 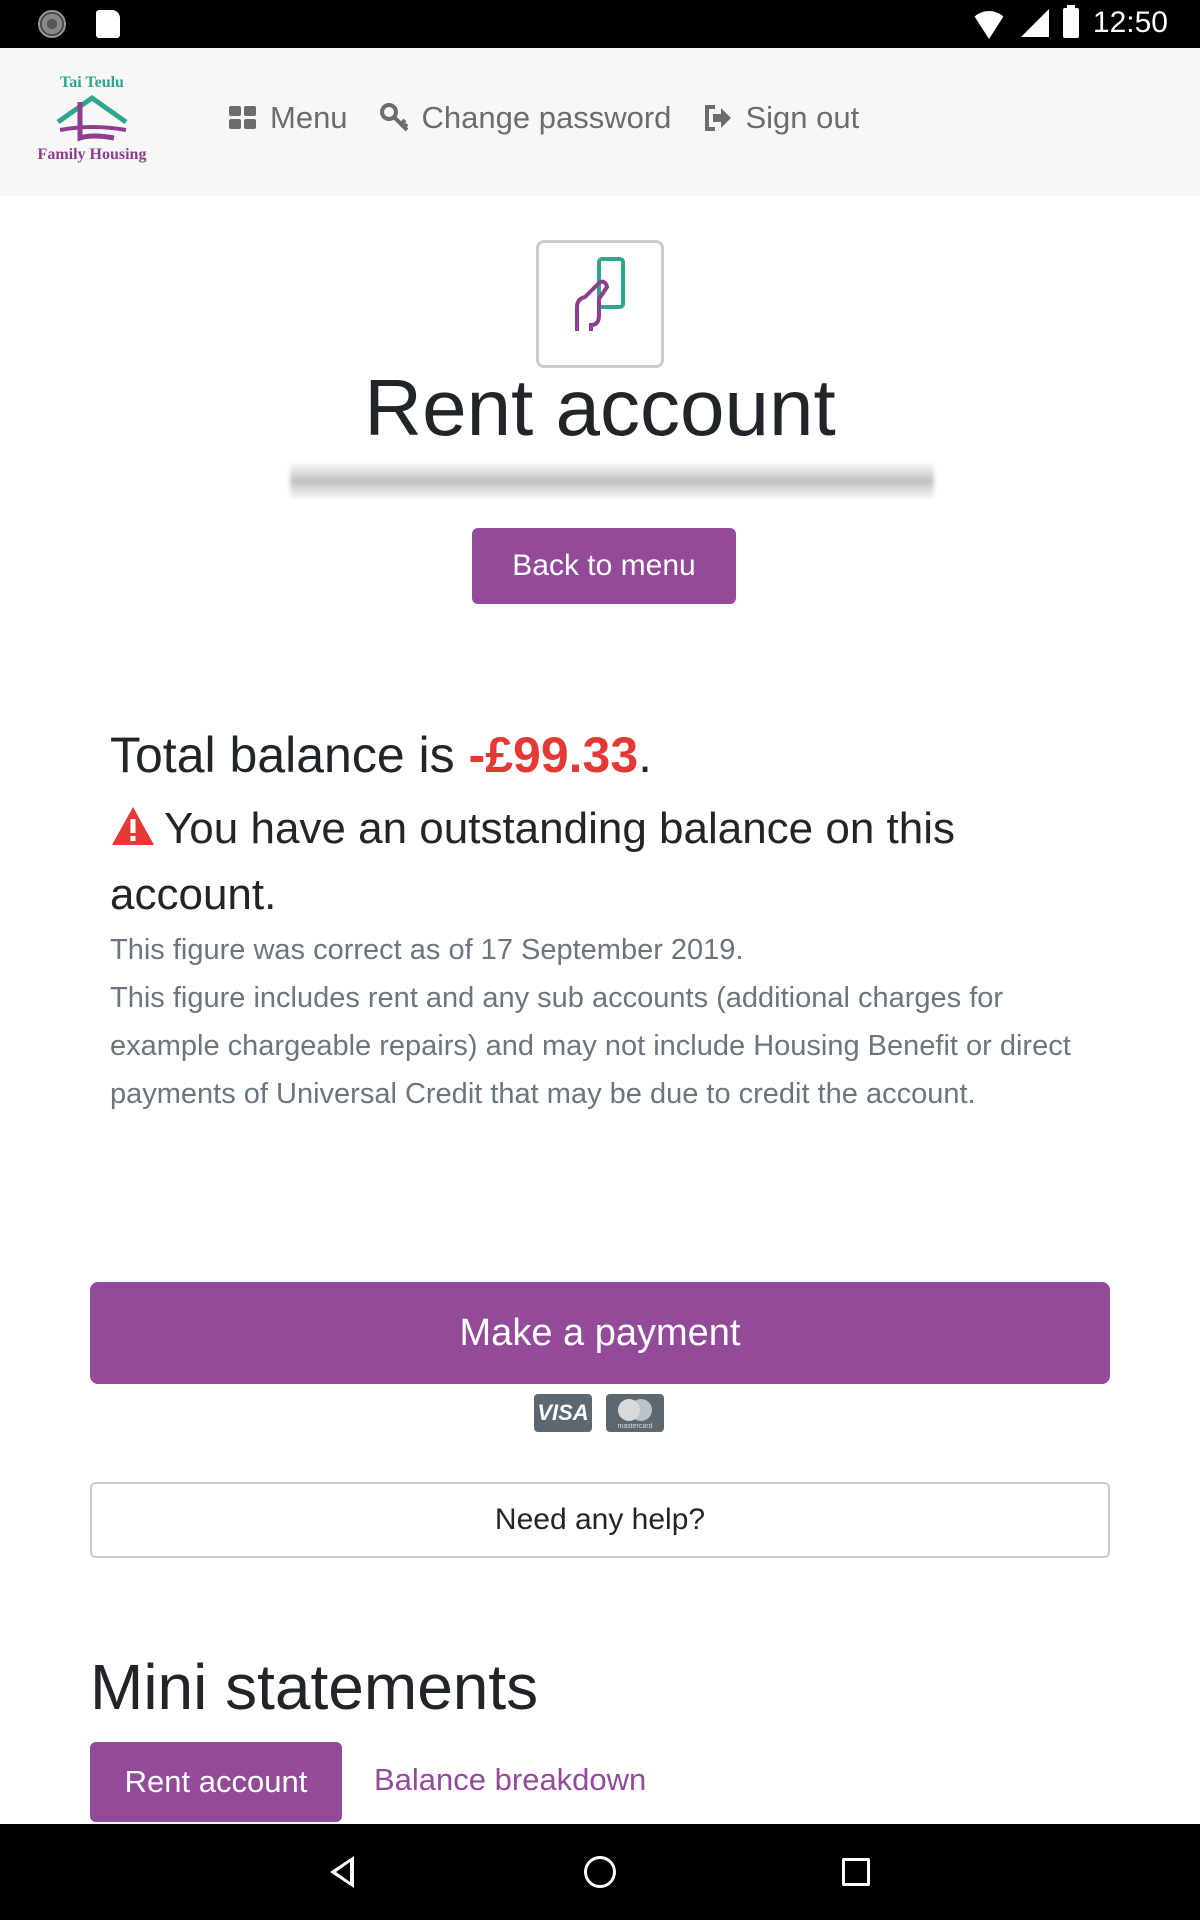 What do you see at coordinates (52, 24) in the screenshot?
I see `sync-icon` at bounding box center [52, 24].